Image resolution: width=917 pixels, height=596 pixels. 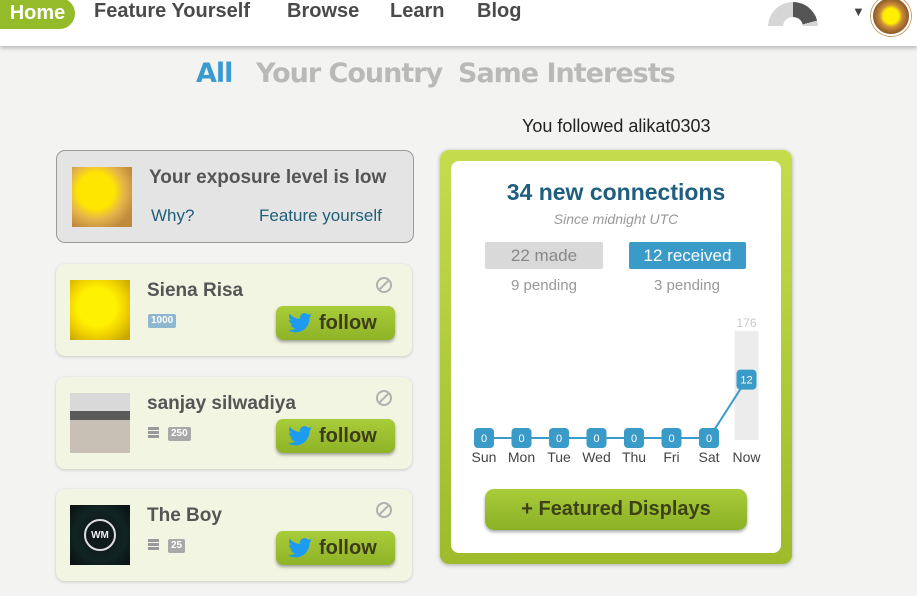 I want to click on user-card-sanjay-silwadiya: sanjay silwadiya 250 follow, so click(x=234, y=423).